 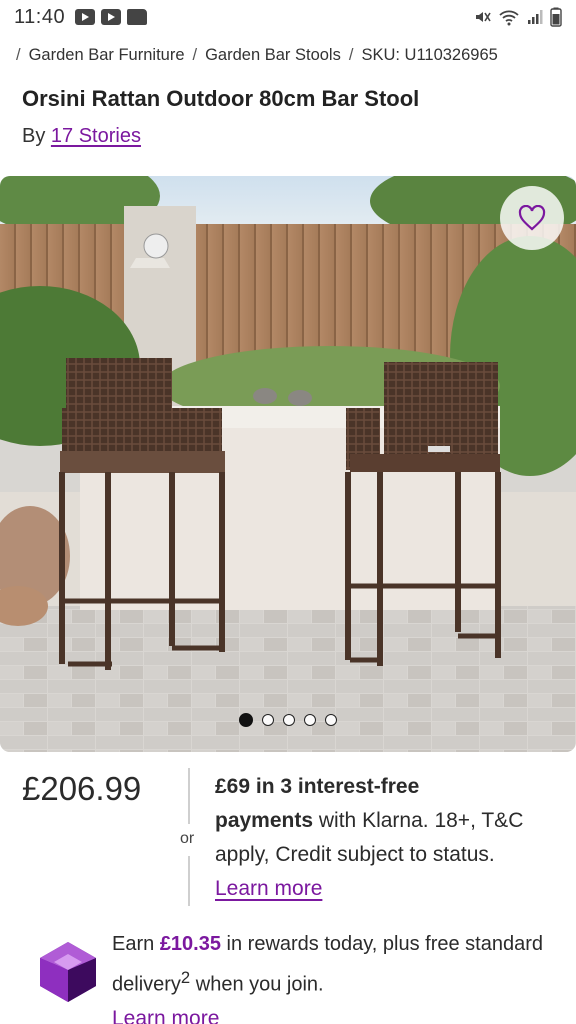 I want to click on heart-icon, so click(x=532, y=218).